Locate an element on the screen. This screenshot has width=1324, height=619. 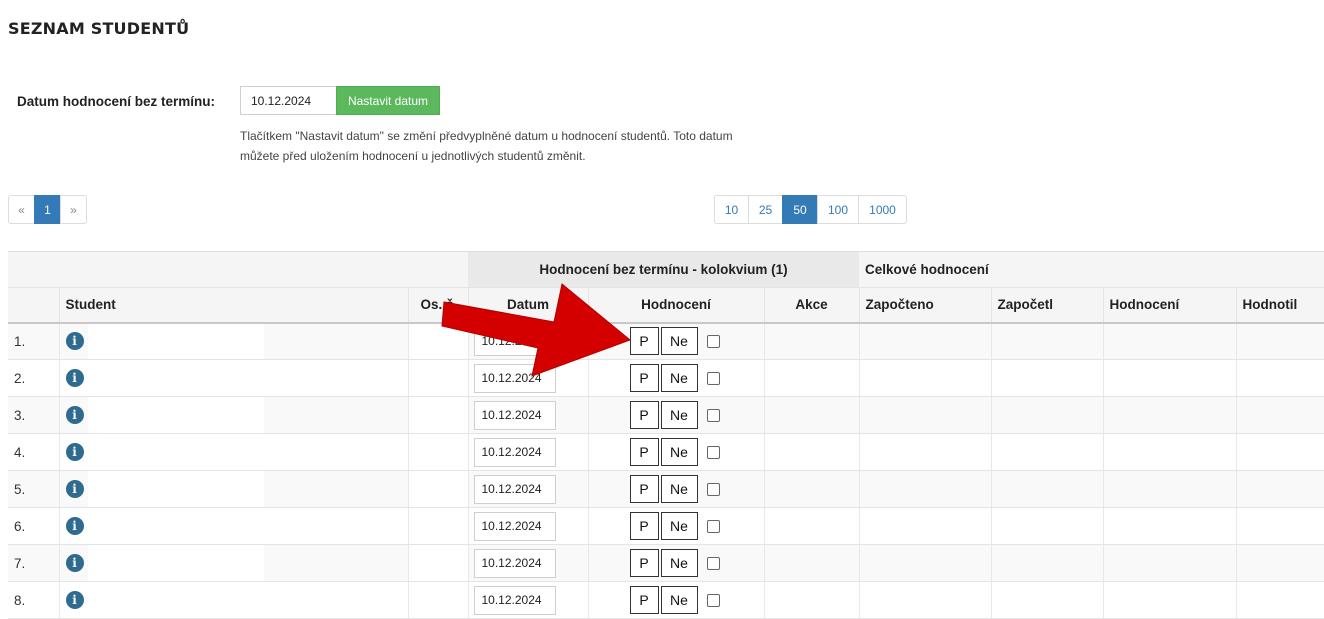
row-number: 8. is located at coordinates (34, 600).